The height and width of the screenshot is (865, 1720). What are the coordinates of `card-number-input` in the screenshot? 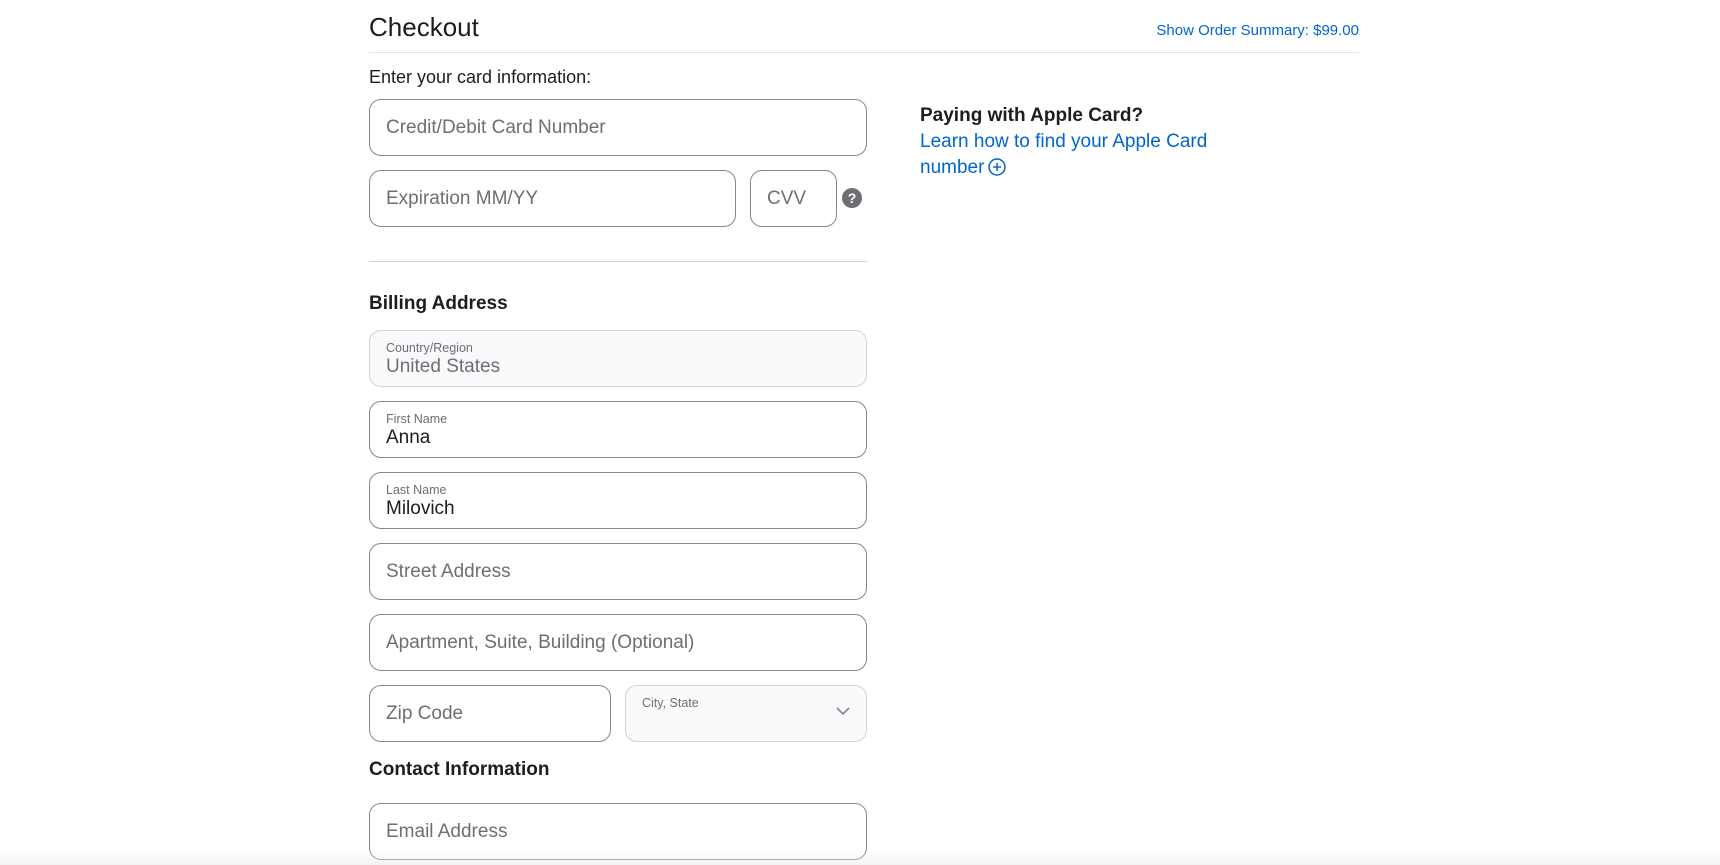 It's located at (618, 127).